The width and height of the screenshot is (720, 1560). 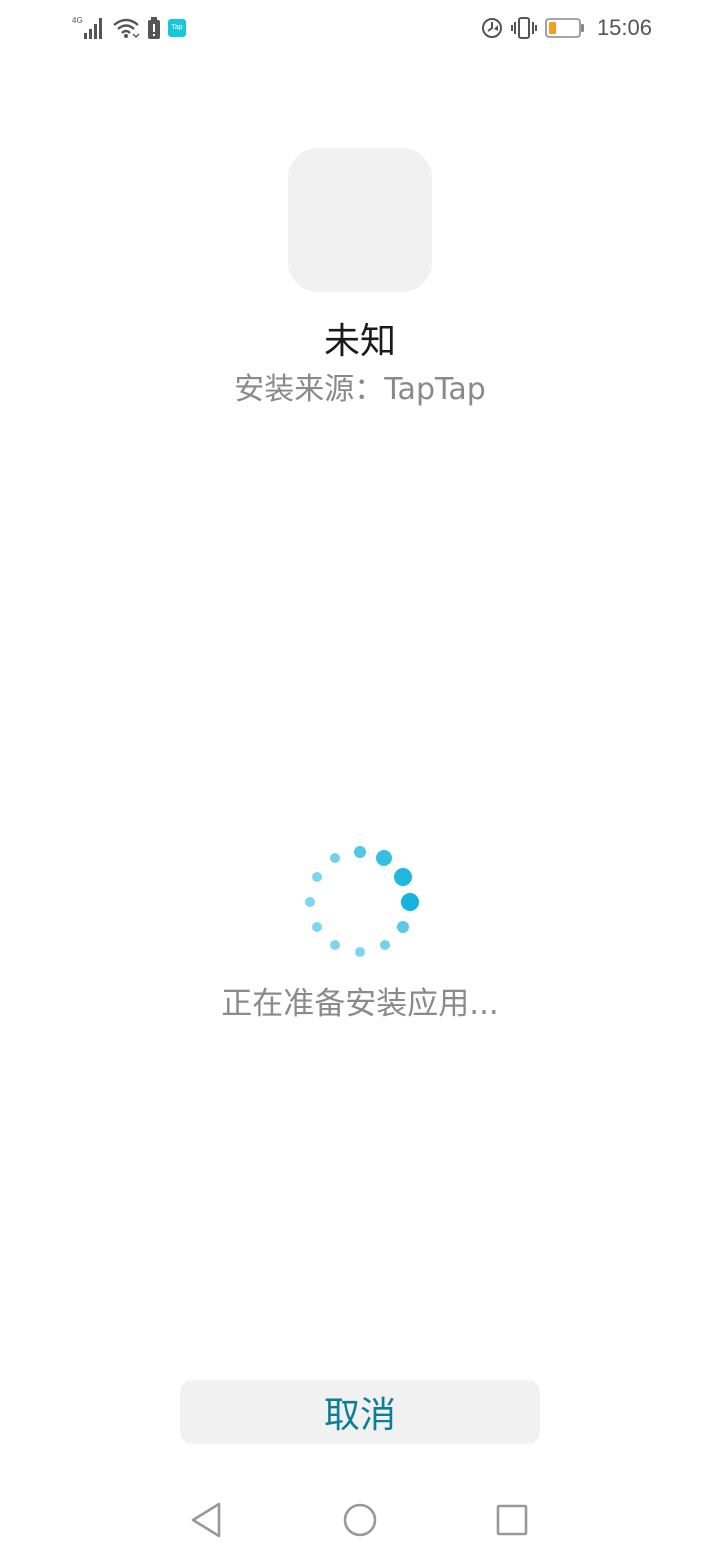 I want to click on cancel-button: 取消, so click(x=360, y=1412).